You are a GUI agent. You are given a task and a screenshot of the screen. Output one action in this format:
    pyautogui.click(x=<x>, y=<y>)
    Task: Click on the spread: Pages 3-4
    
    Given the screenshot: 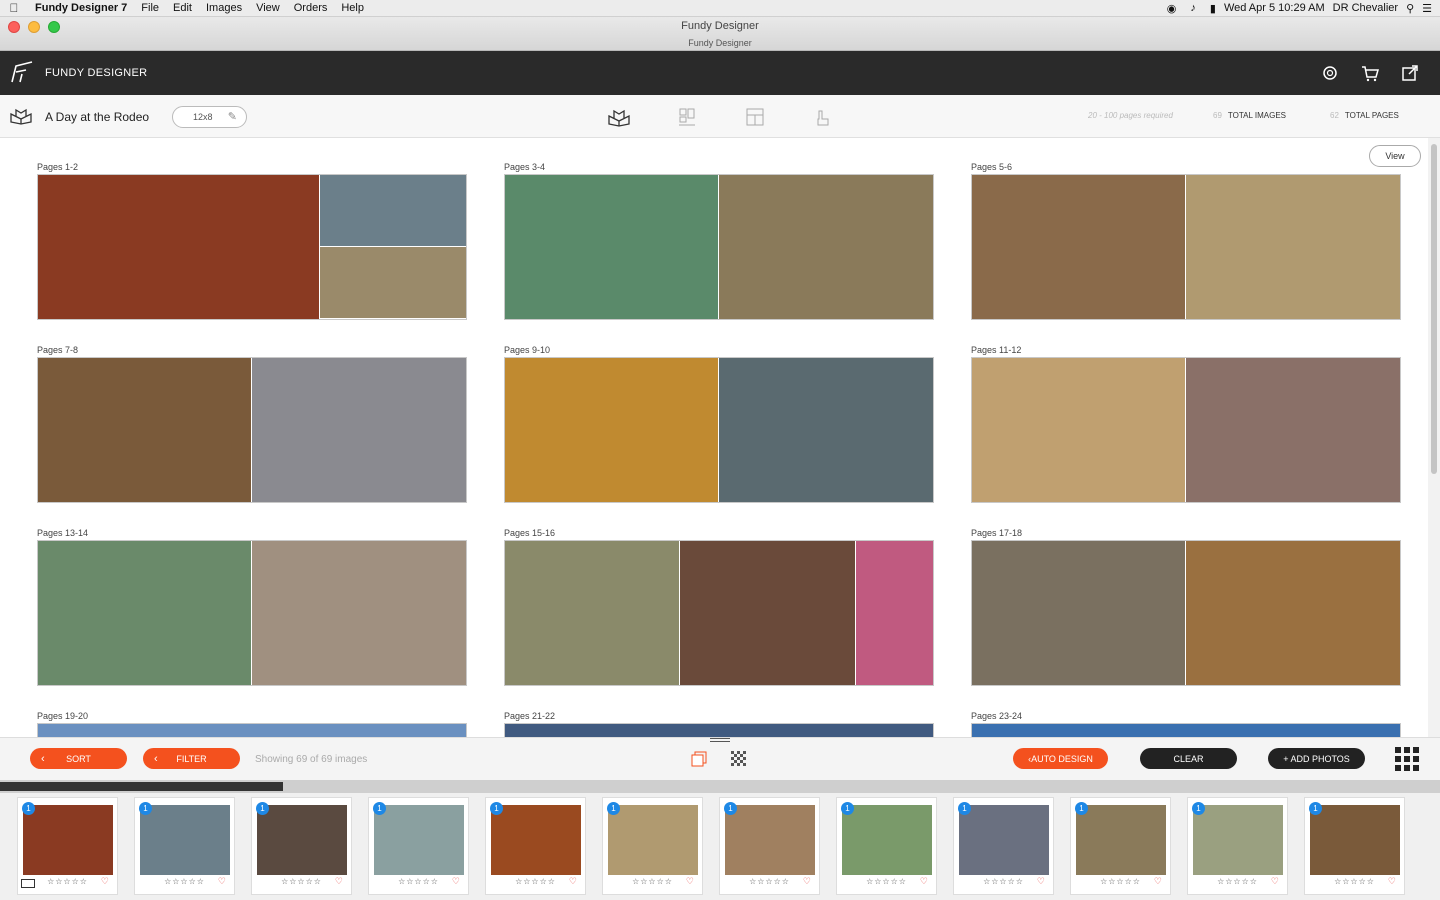 What is the action you would take?
    pyautogui.click(x=719, y=241)
    